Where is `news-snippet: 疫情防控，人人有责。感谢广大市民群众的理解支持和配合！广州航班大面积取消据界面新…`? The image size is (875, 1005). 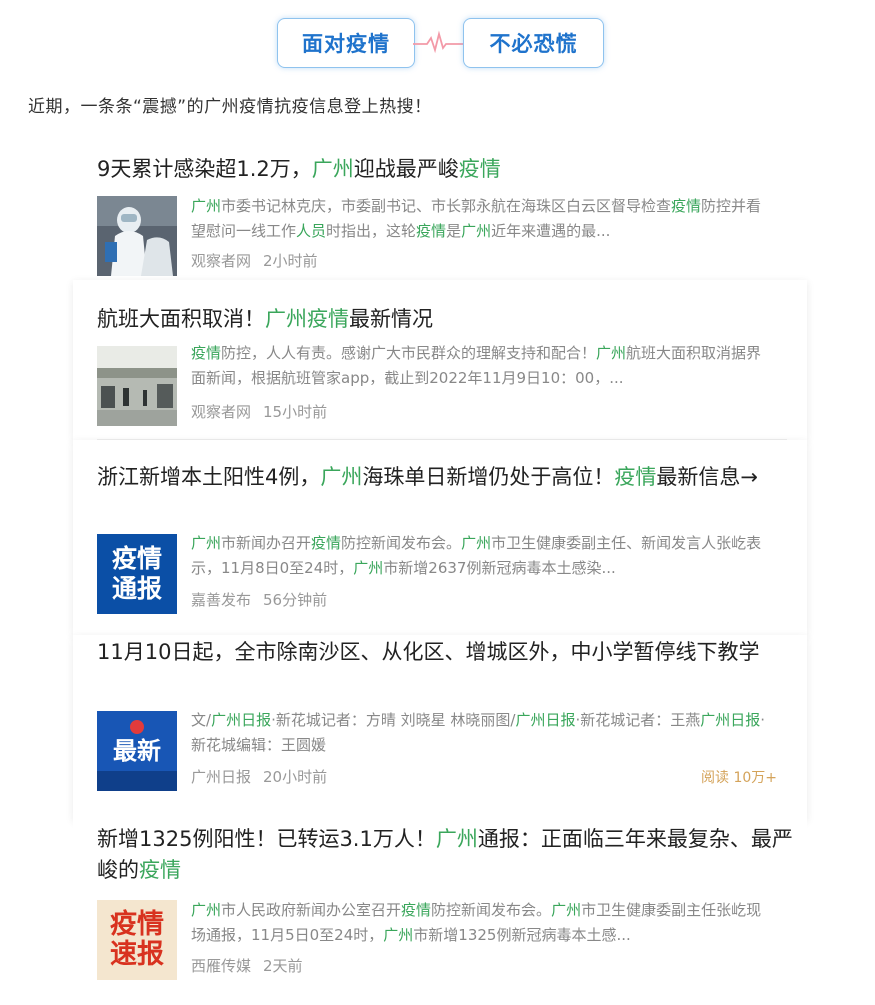 news-snippet: 疫情防控，人人有责。感谢广大市民群众的理解支持和配合！广州航班大面积取消据界面新… is located at coordinates (478, 366).